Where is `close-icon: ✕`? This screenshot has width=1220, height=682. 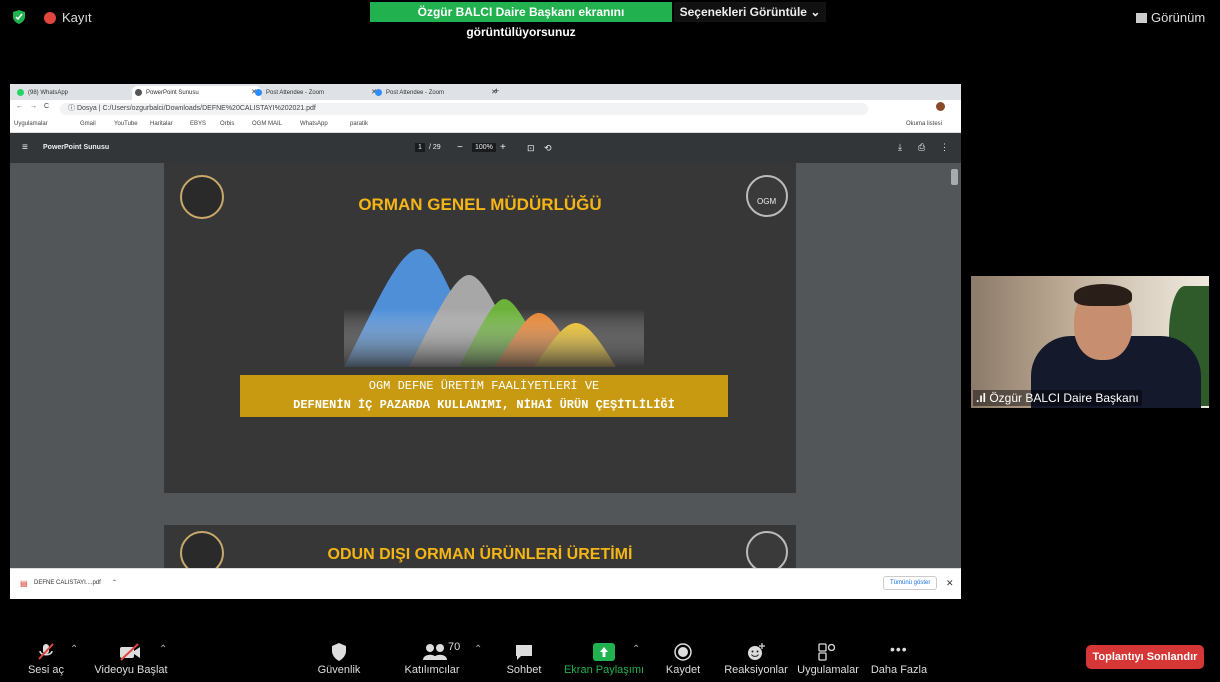 close-icon: ✕ is located at coordinates (950, 583).